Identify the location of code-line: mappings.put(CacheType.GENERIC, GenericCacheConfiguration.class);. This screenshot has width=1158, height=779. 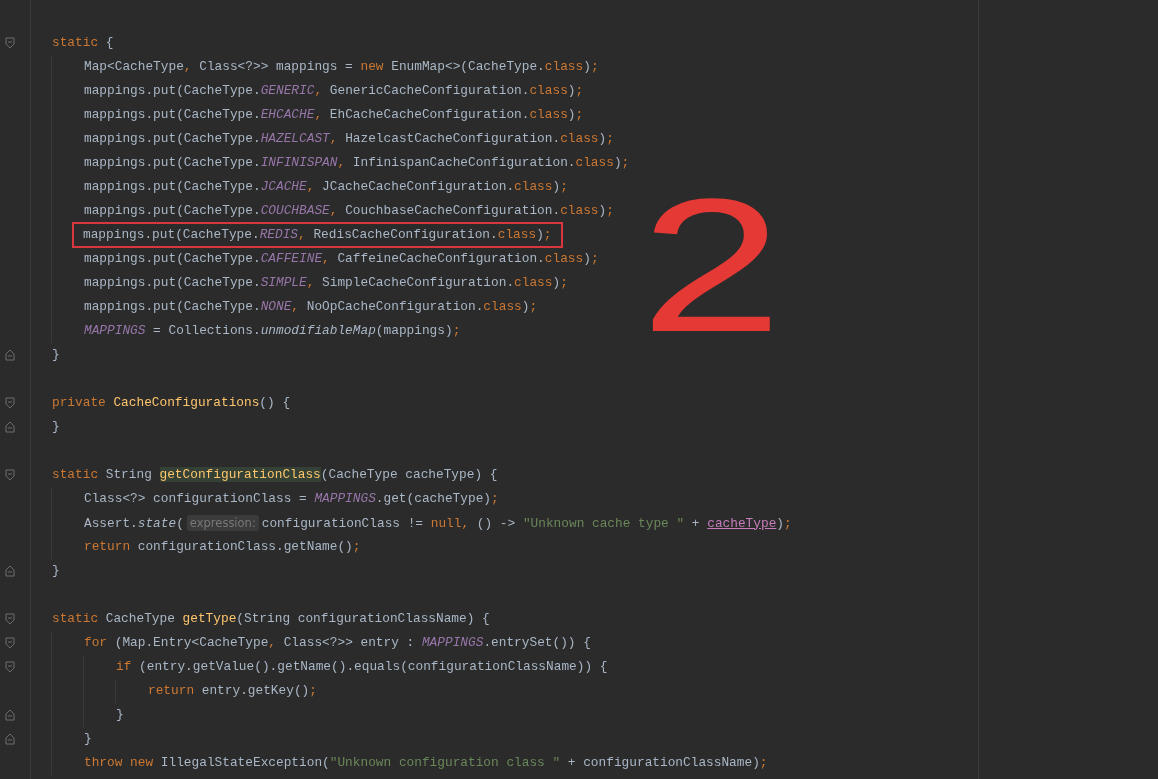
(334, 91).